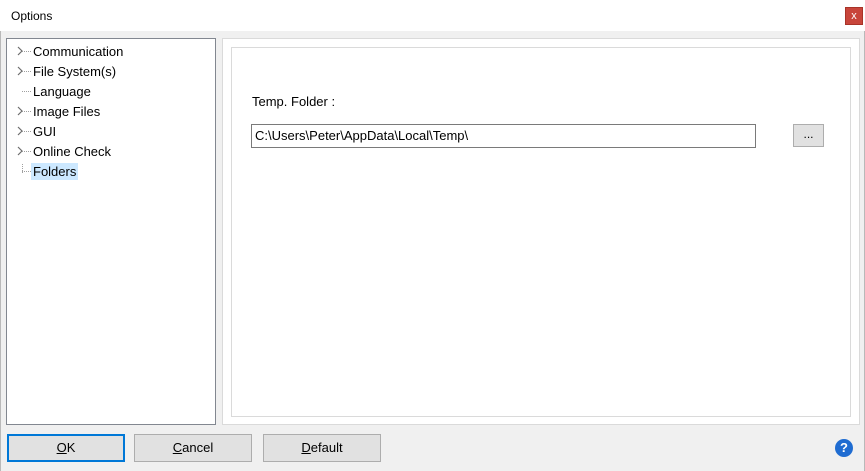 This screenshot has width=865, height=471. I want to click on help-icon: ?, so click(844, 448).